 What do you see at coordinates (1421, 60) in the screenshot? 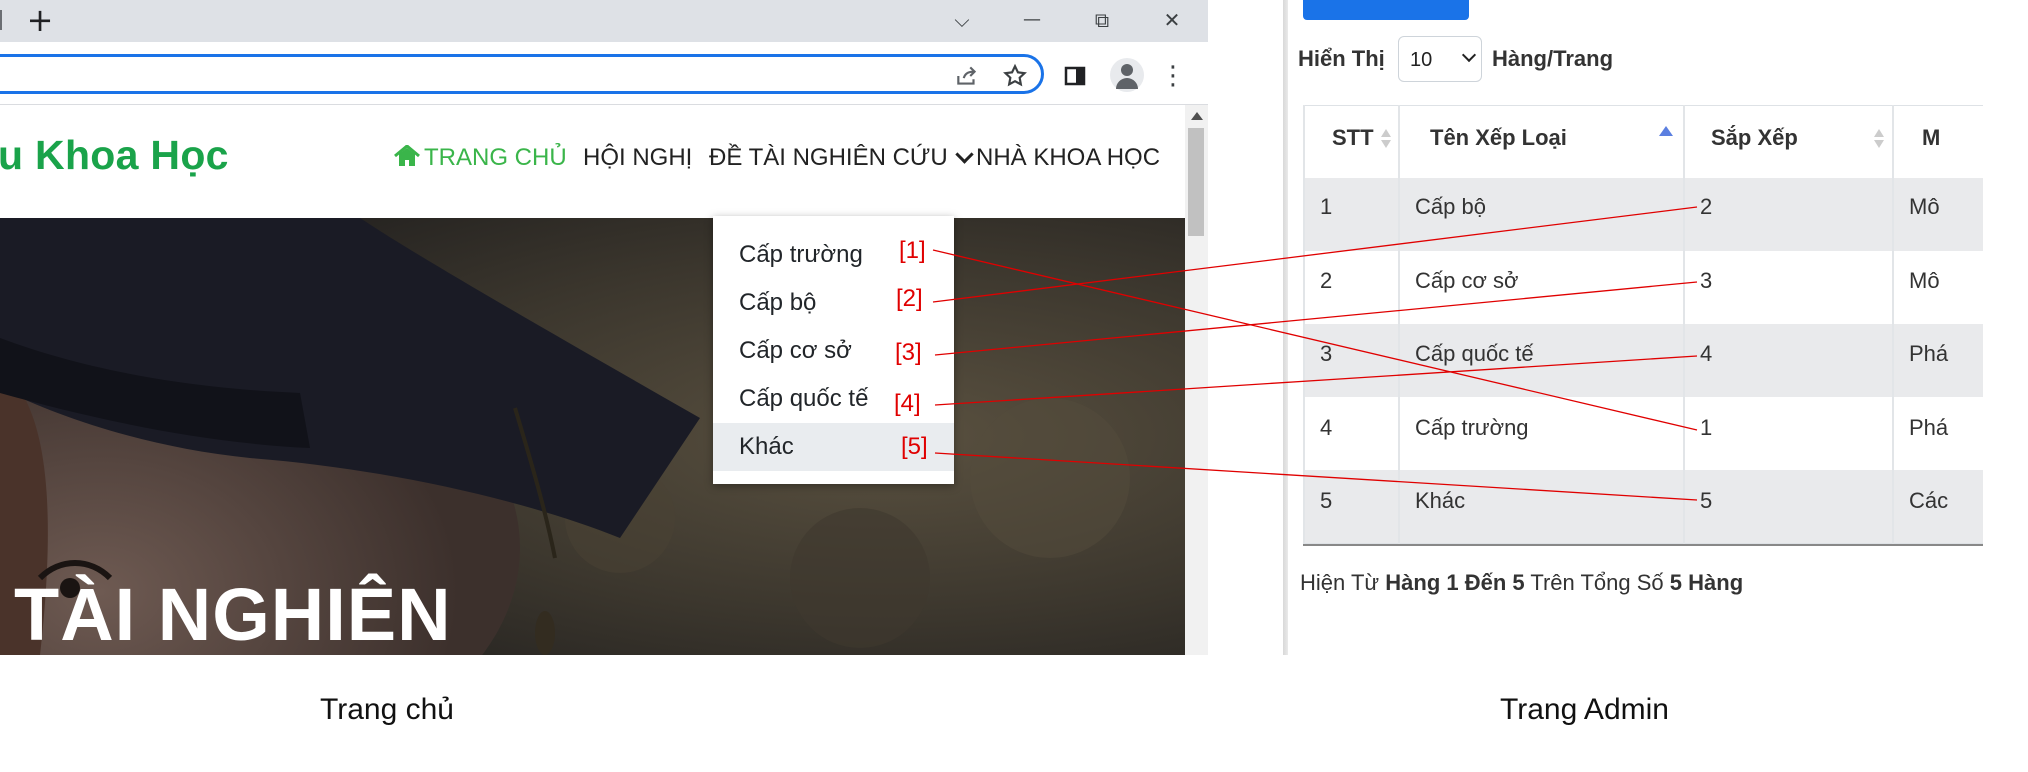
I see `page-size-value: 10` at bounding box center [1421, 60].